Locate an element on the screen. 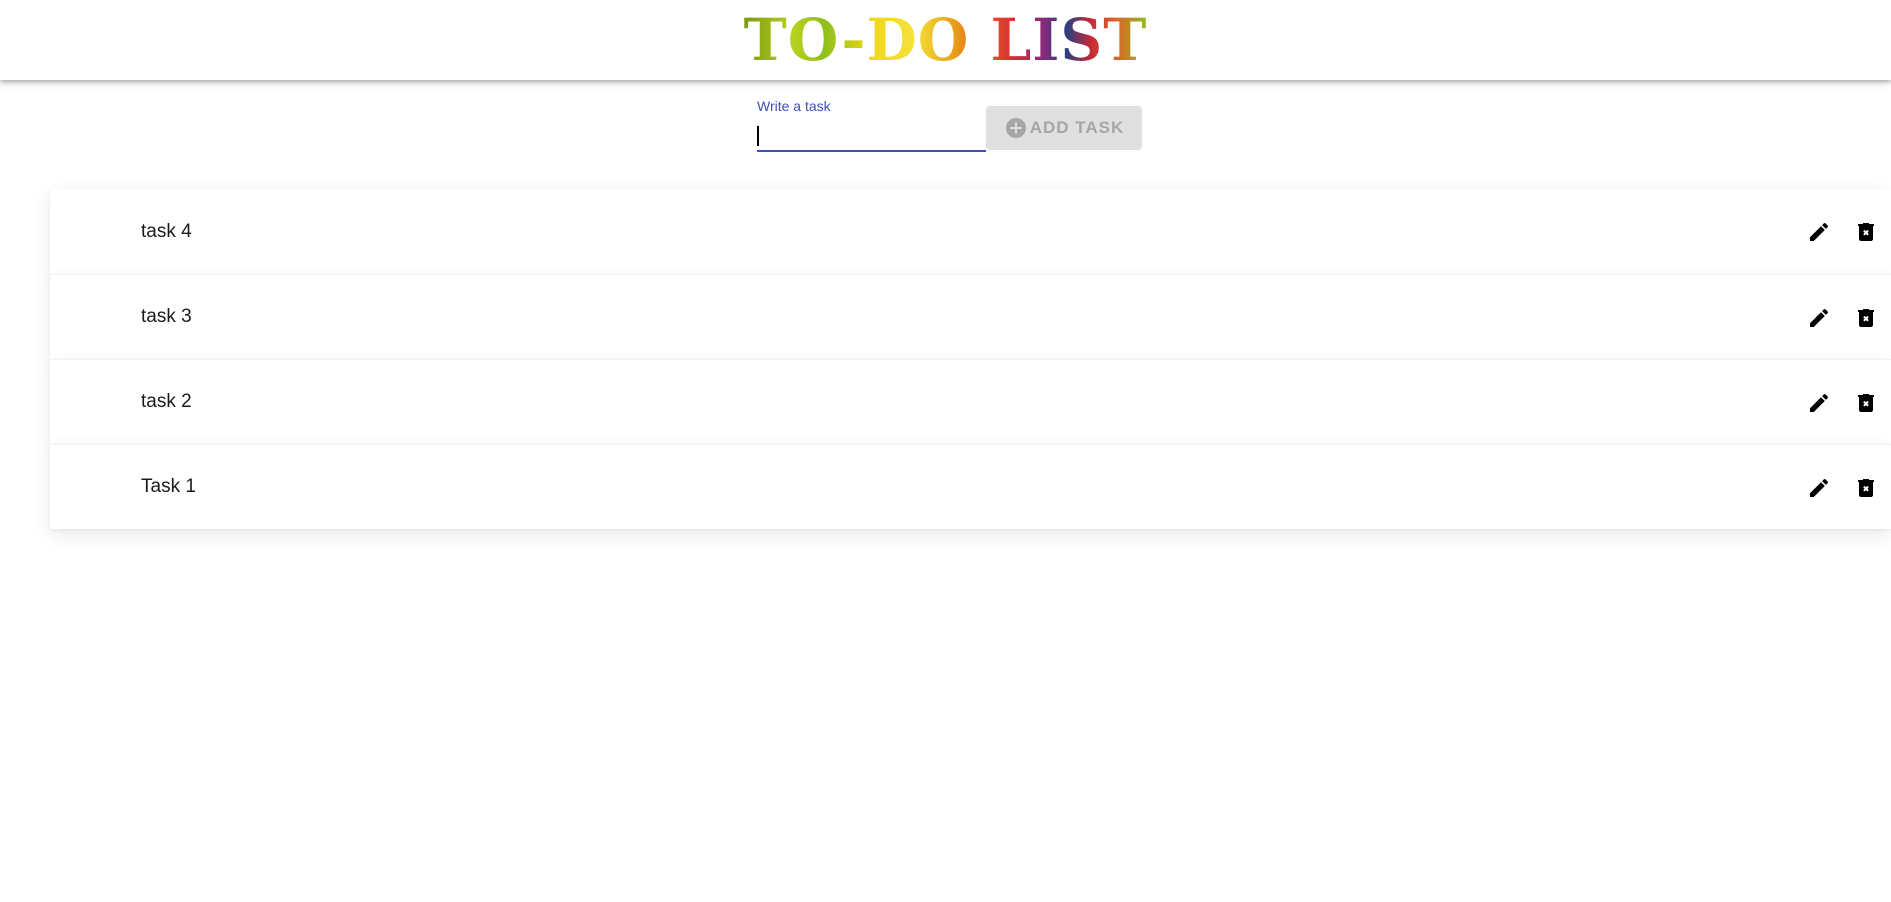 The height and width of the screenshot is (902, 1891). task-text: Task 1 is located at coordinates (168, 486).